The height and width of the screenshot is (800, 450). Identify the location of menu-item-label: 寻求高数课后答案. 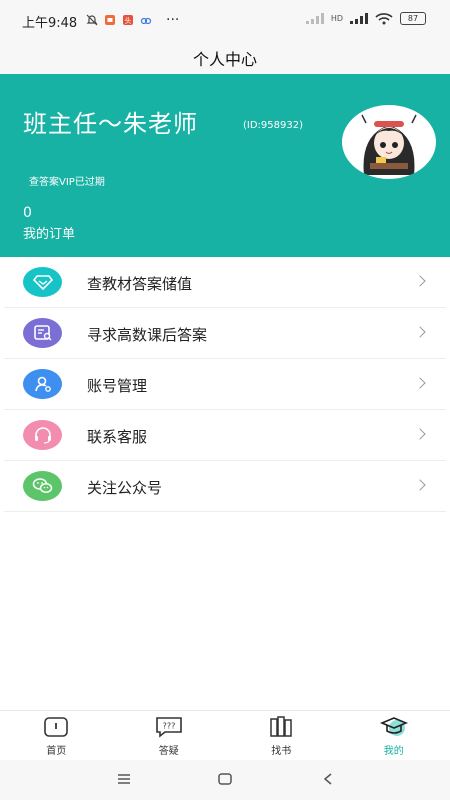
(147, 335).